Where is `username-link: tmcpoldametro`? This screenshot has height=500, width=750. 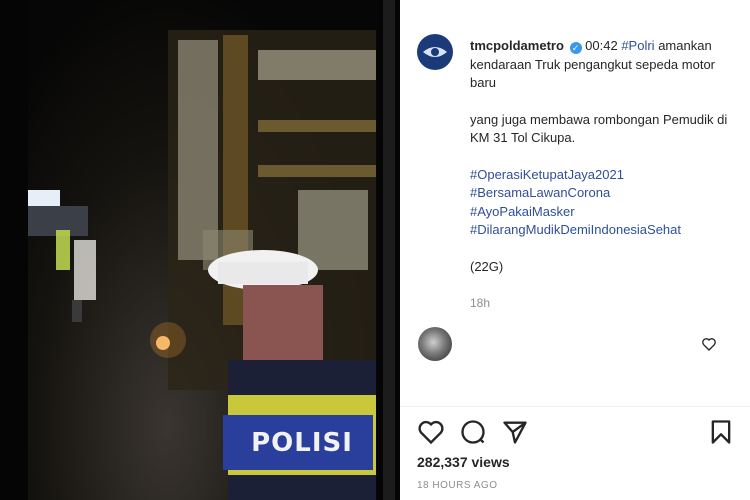 username-link: tmcpoldametro is located at coordinates (517, 45).